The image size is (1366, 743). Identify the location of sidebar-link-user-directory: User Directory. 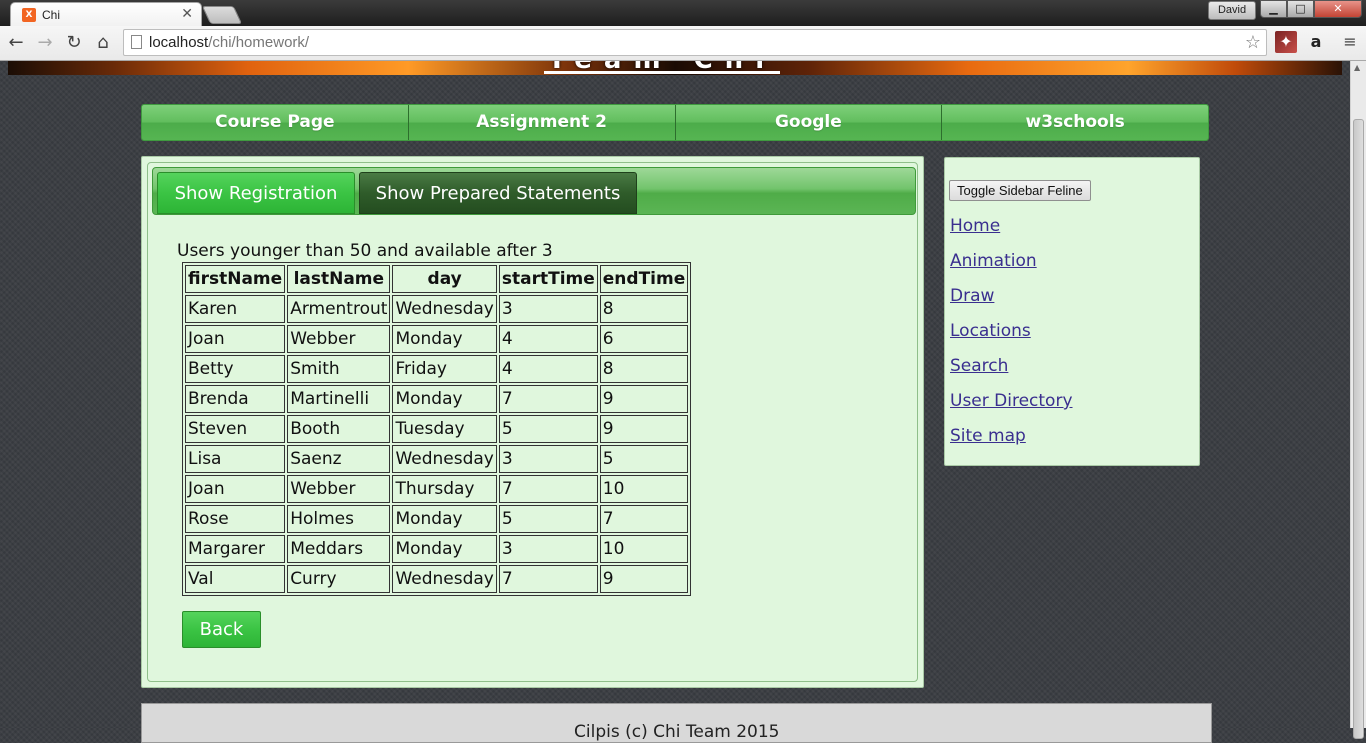
(1011, 401).